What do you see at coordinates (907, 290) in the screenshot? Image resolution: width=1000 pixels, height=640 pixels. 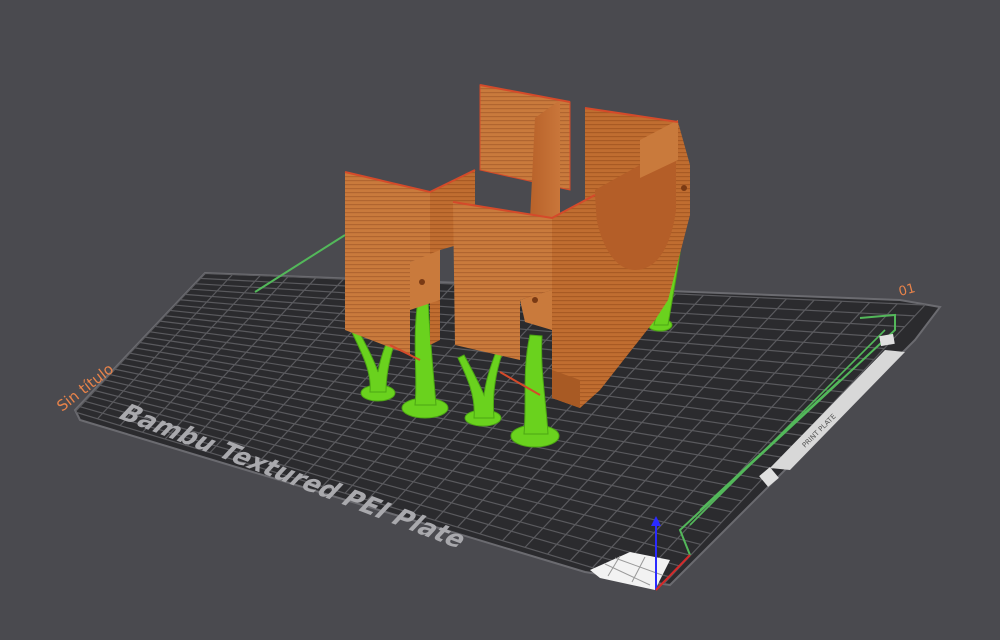 I see `plate-index-text: 01` at bounding box center [907, 290].